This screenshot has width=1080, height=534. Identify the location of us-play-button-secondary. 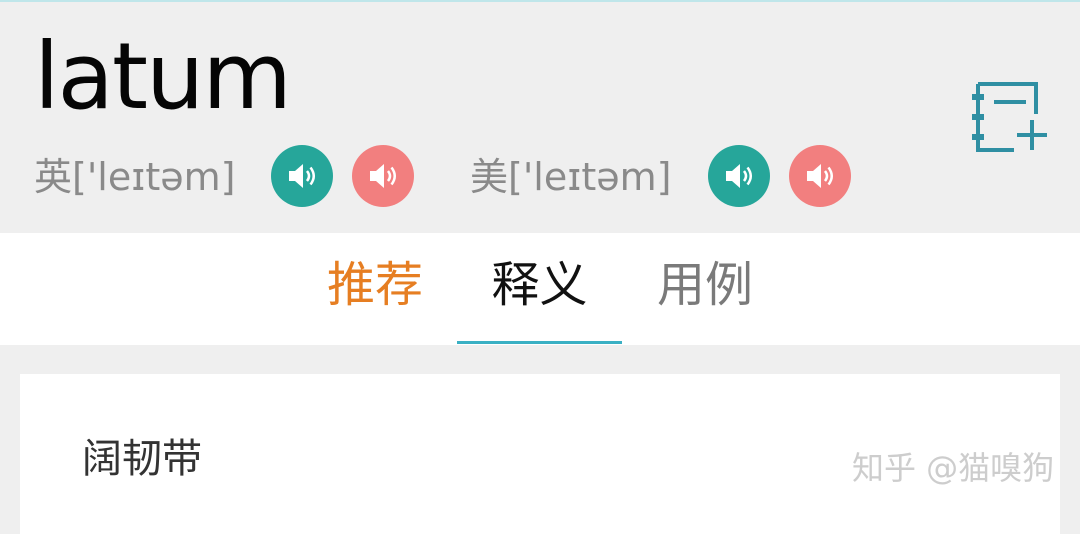
(820, 176).